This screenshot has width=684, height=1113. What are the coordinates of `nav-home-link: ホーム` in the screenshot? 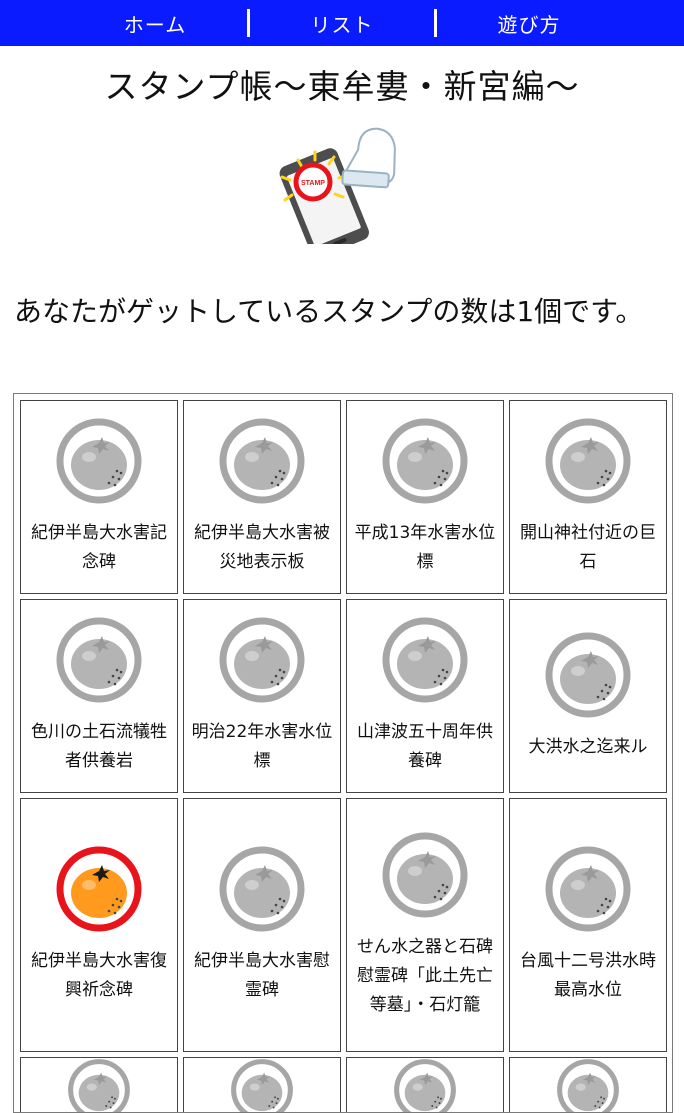 It's located at (155, 23).